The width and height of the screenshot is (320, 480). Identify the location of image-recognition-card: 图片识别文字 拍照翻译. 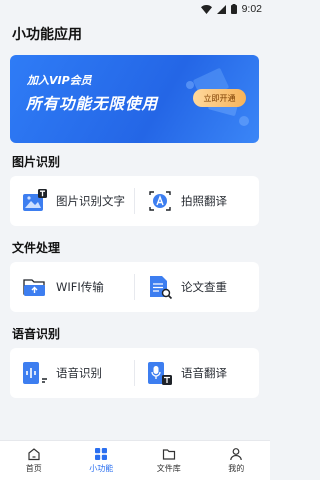
(134, 201).